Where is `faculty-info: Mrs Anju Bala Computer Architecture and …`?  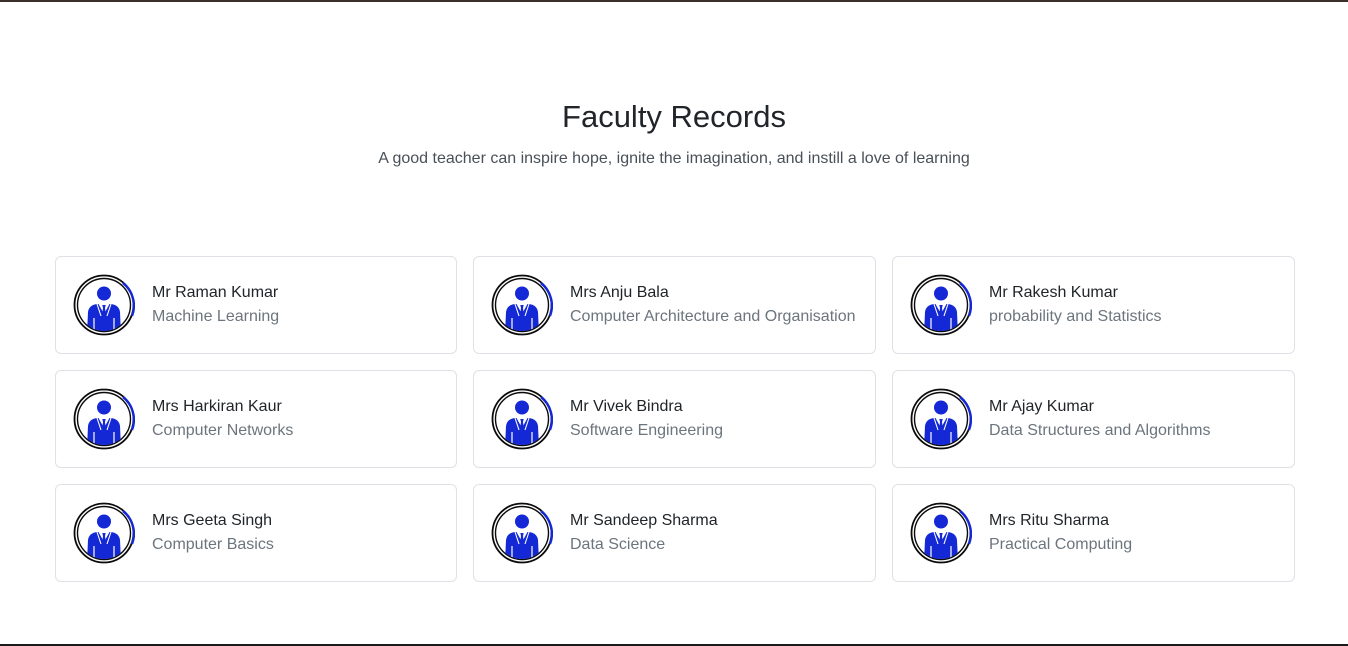
faculty-info: Mrs Anju Bala Computer Architecture and … is located at coordinates (712, 305).